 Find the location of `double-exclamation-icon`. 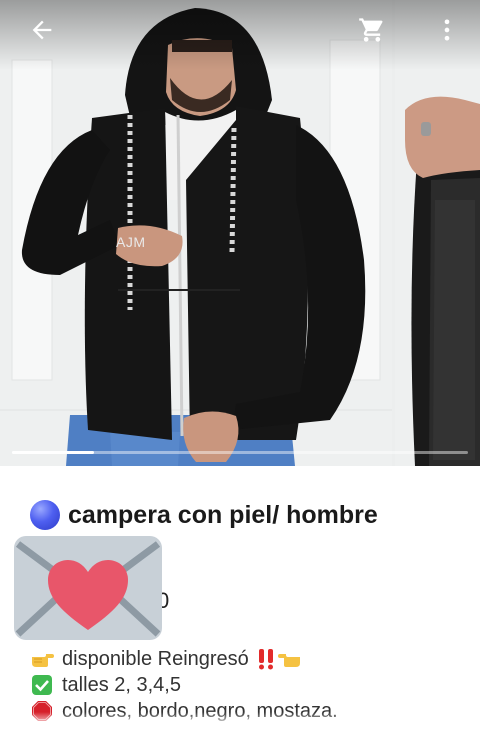

double-exclamation-icon is located at coordinates (265, 659).